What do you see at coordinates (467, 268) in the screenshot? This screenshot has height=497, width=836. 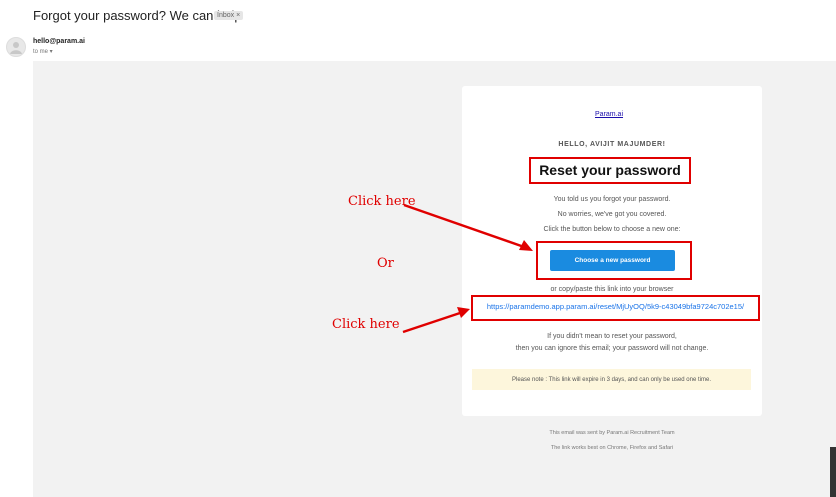 I see `annotation-arrows` at bounding box center [467, 268].